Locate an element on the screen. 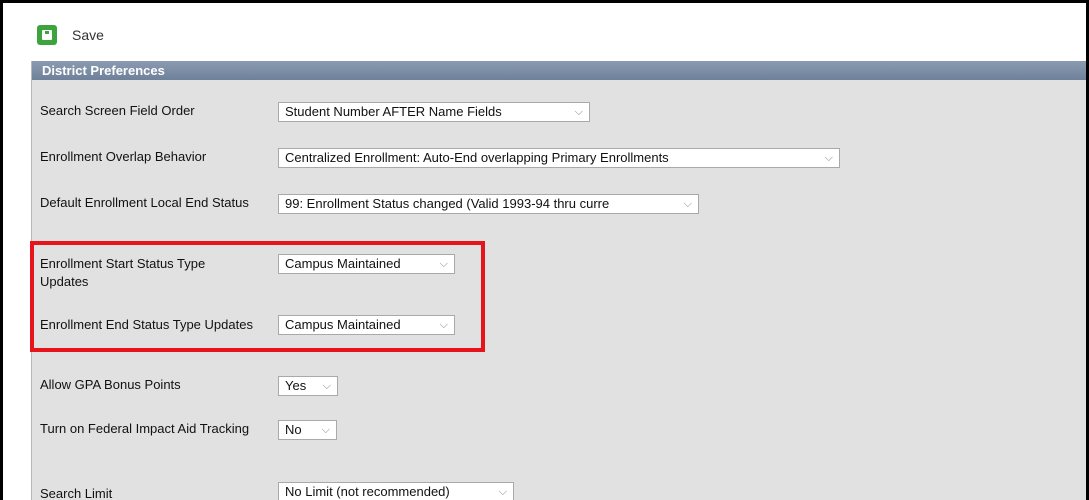 This screenshot has height=500, width=1089. field-label-enrollment-overlap-behavior: Enrollment Overlap Behavior is located at coordinates (123, 156).